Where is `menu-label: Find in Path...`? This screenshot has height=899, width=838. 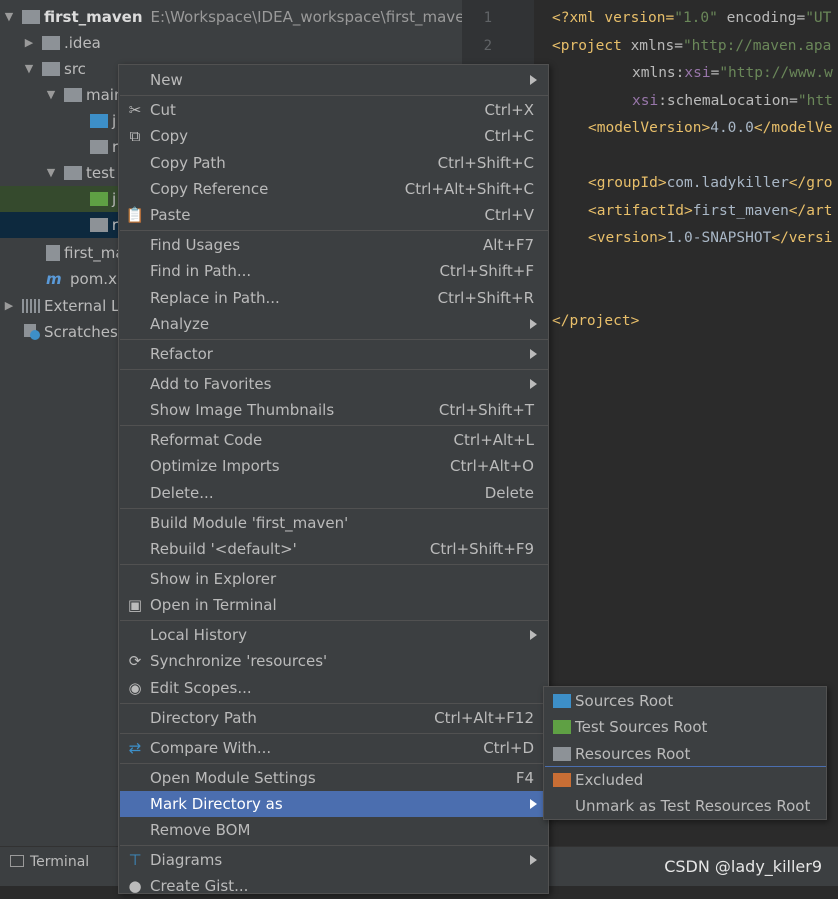
menu-label: Find in Path... is located at coordinates (201, 271).